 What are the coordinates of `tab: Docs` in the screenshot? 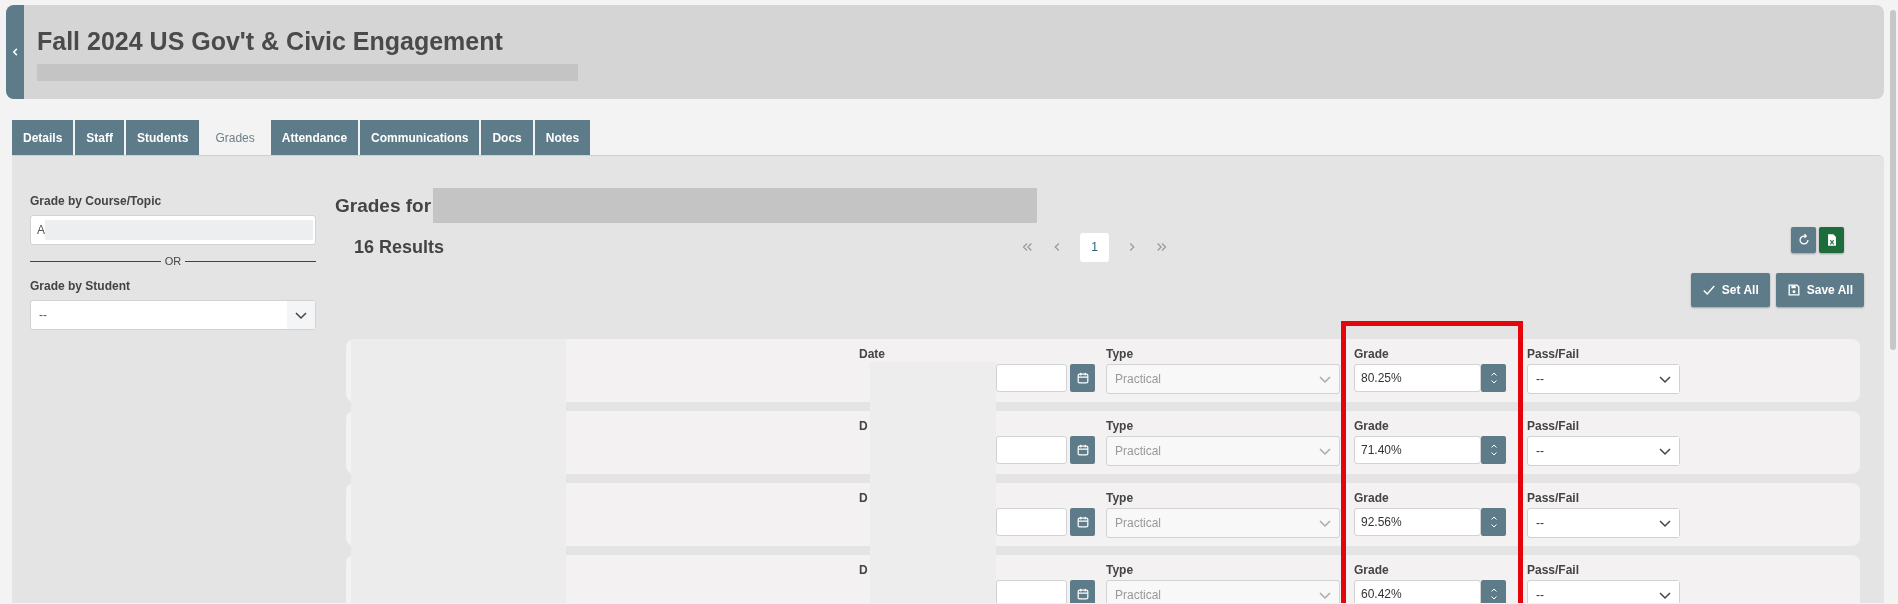 It's located at (507, 137).